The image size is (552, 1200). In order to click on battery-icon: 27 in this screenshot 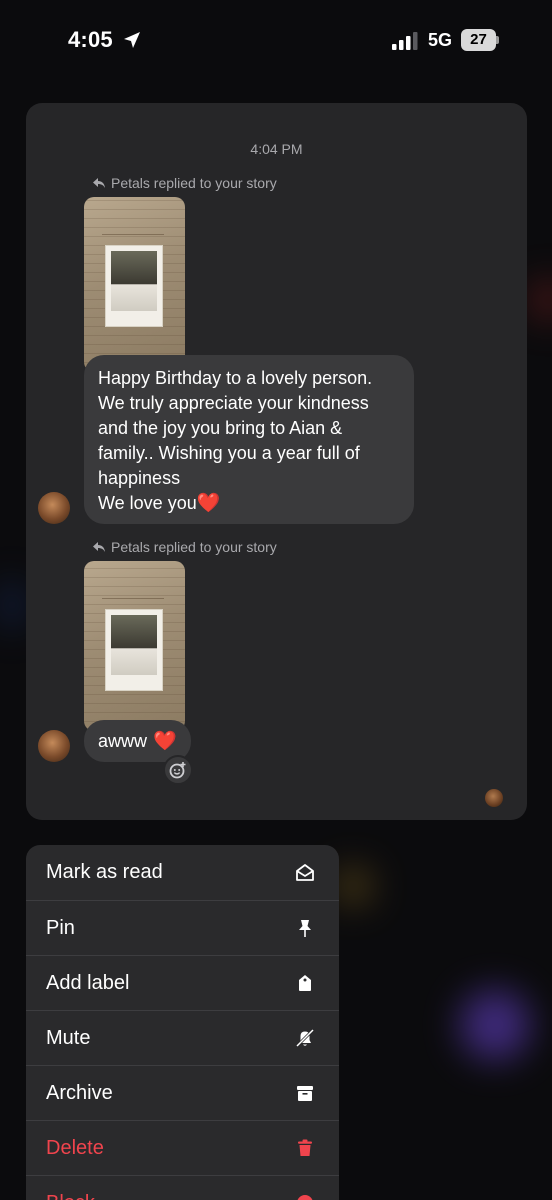, I will do `click(480, 40)`.